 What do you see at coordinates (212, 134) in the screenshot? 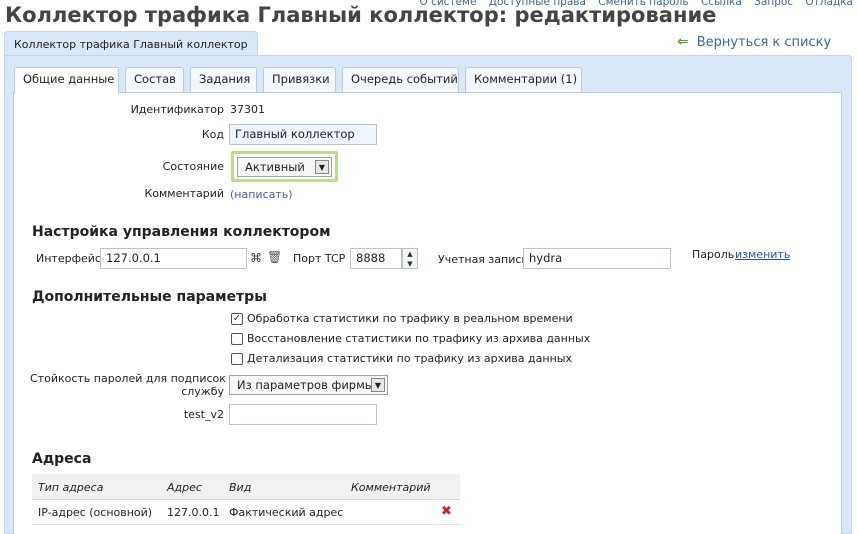
I see `code-label: Код` at bounding box center [212, 134].